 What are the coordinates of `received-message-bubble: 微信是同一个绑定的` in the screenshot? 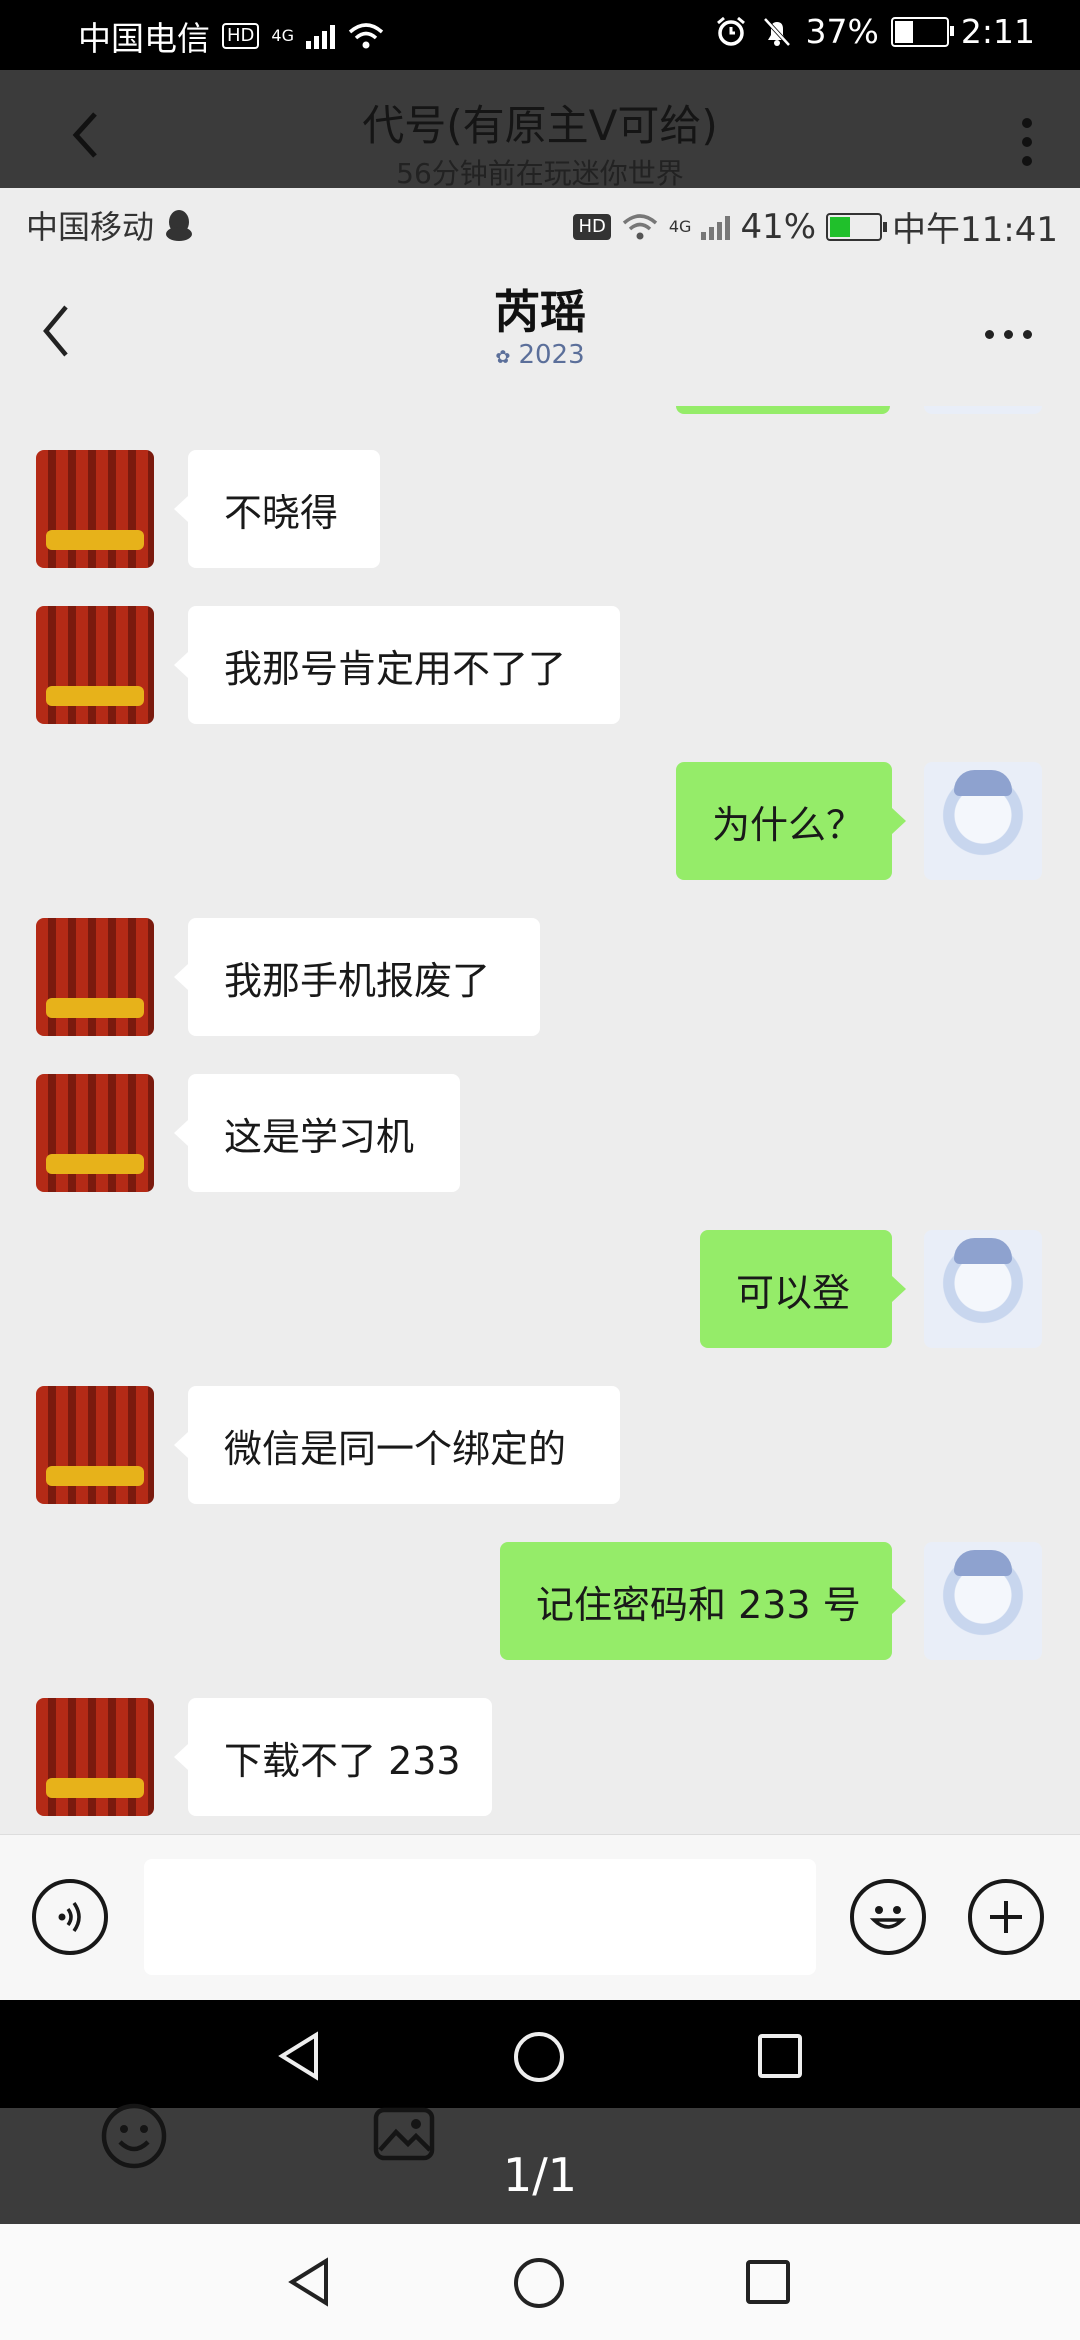 It's located at (397, 1445).